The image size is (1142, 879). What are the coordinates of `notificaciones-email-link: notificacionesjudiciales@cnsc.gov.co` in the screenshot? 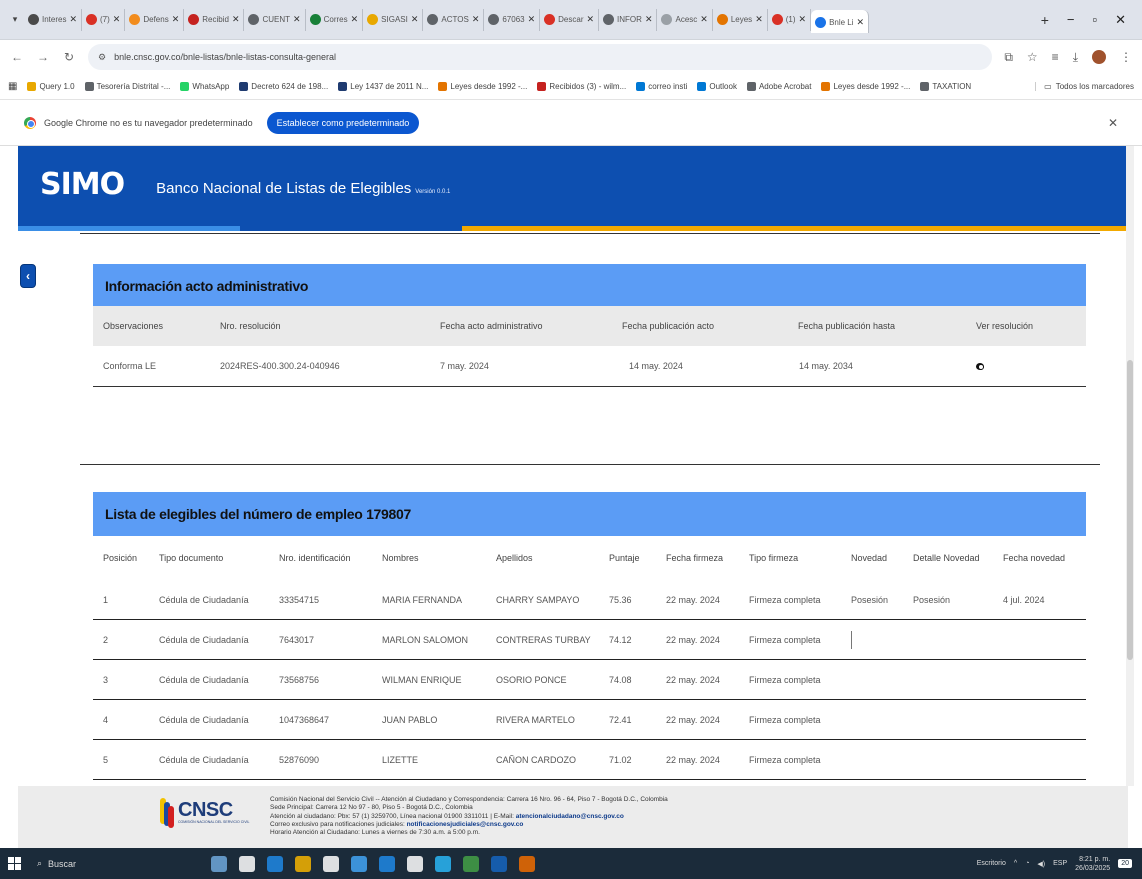 It's located at (465, 824).